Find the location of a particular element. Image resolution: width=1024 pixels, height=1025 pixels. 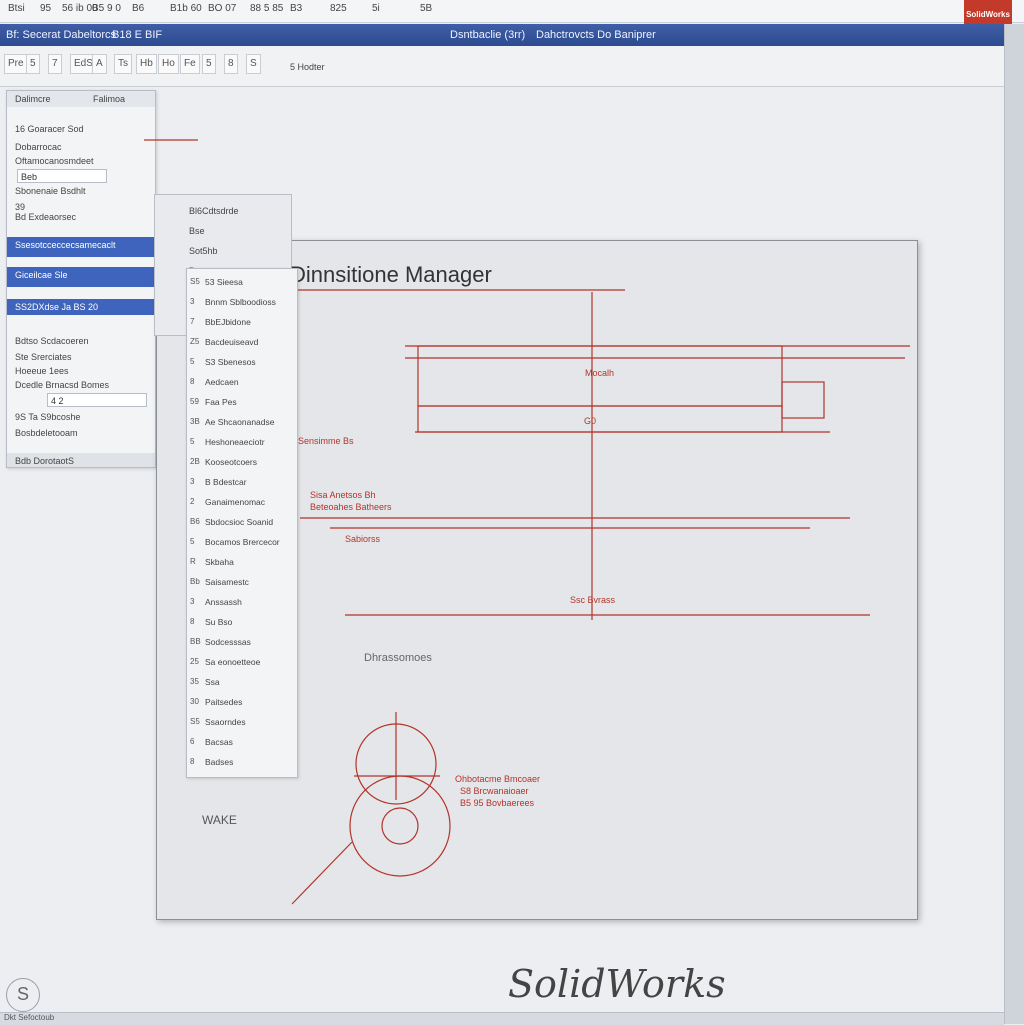

dimension-list-item: 5 Heshoneaeciotr is located at coordinates (242, 442).